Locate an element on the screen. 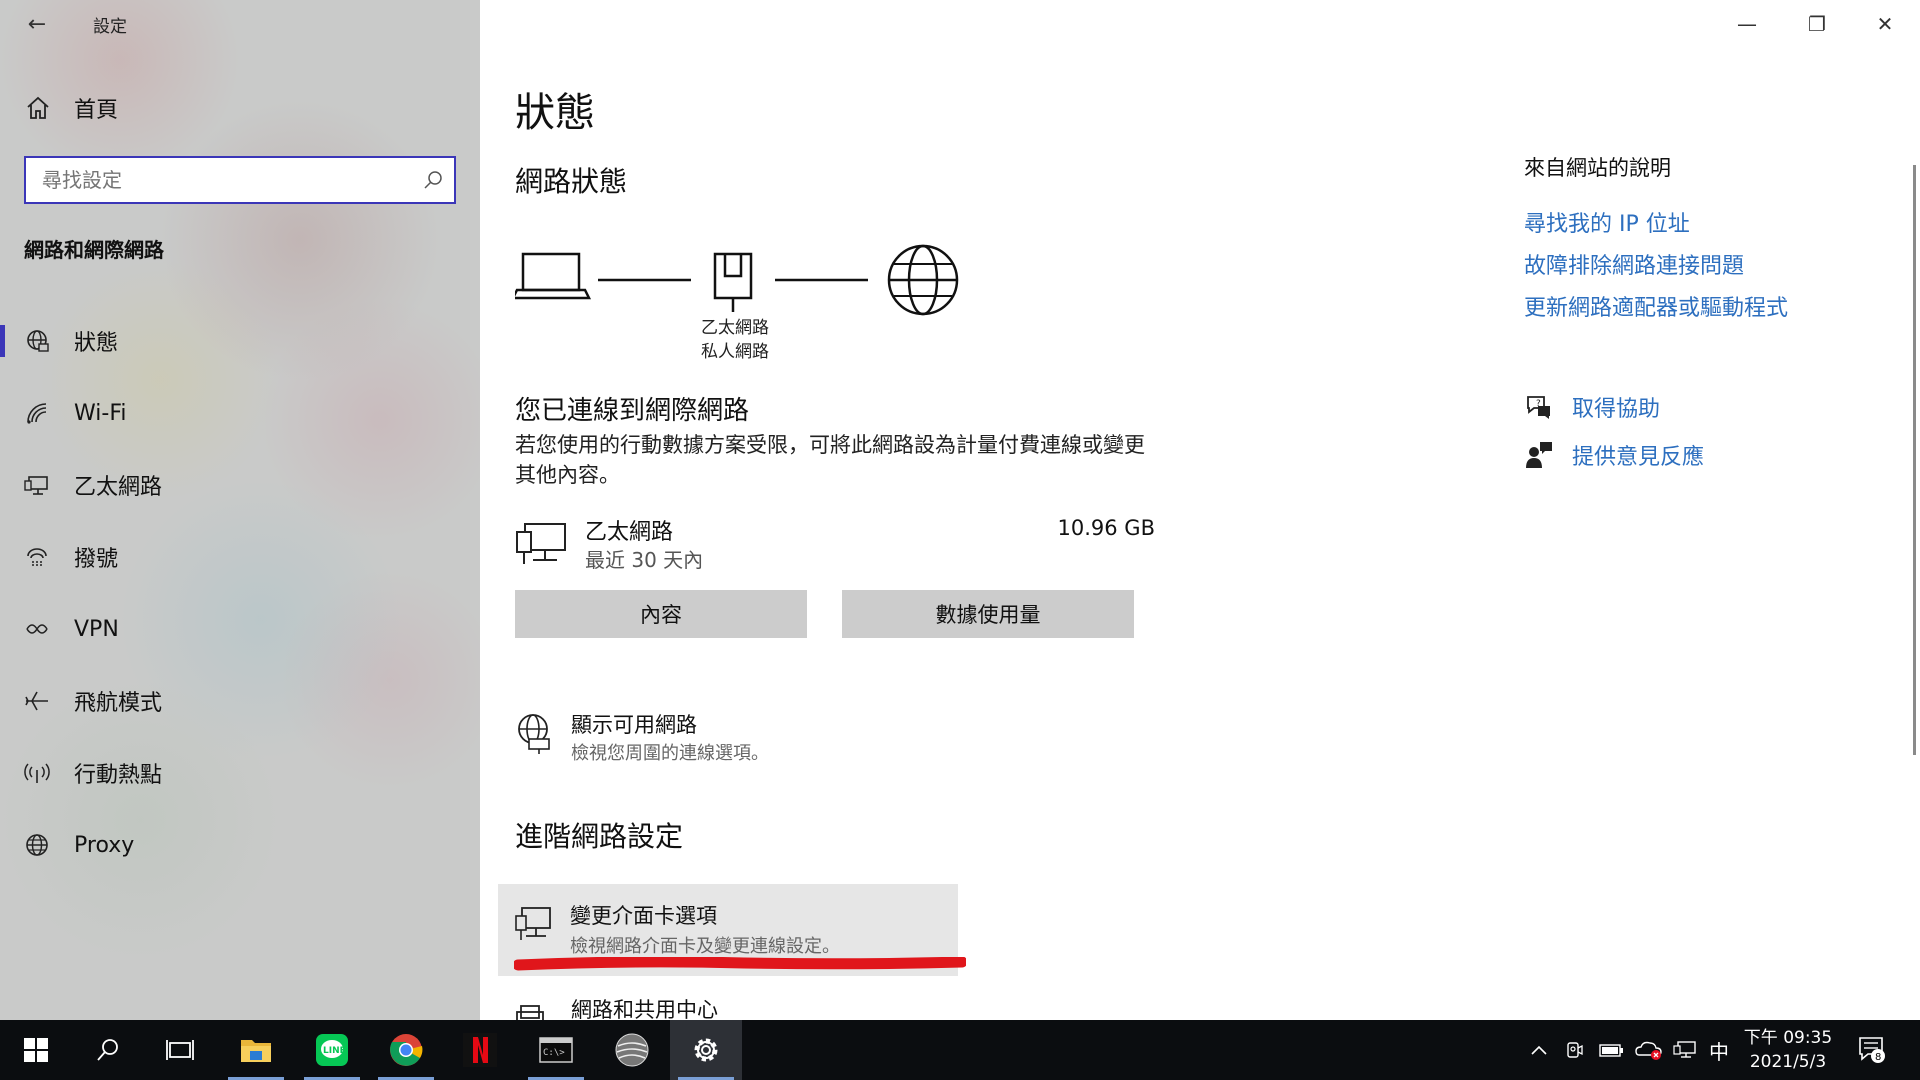 This screenshot has width=1920, height=1080. taskbar: LINE C:\> 中 下午 09:35 2021/5/3 8 is located at coordinates (960, 1050).